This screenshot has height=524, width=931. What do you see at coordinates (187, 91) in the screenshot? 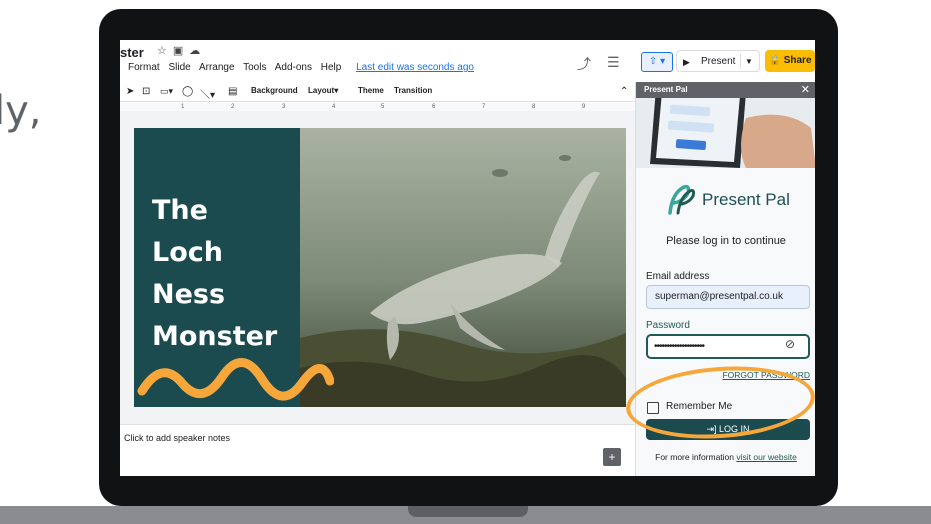
I see `shape-icon: ◯` at bounding box center [187, 91].